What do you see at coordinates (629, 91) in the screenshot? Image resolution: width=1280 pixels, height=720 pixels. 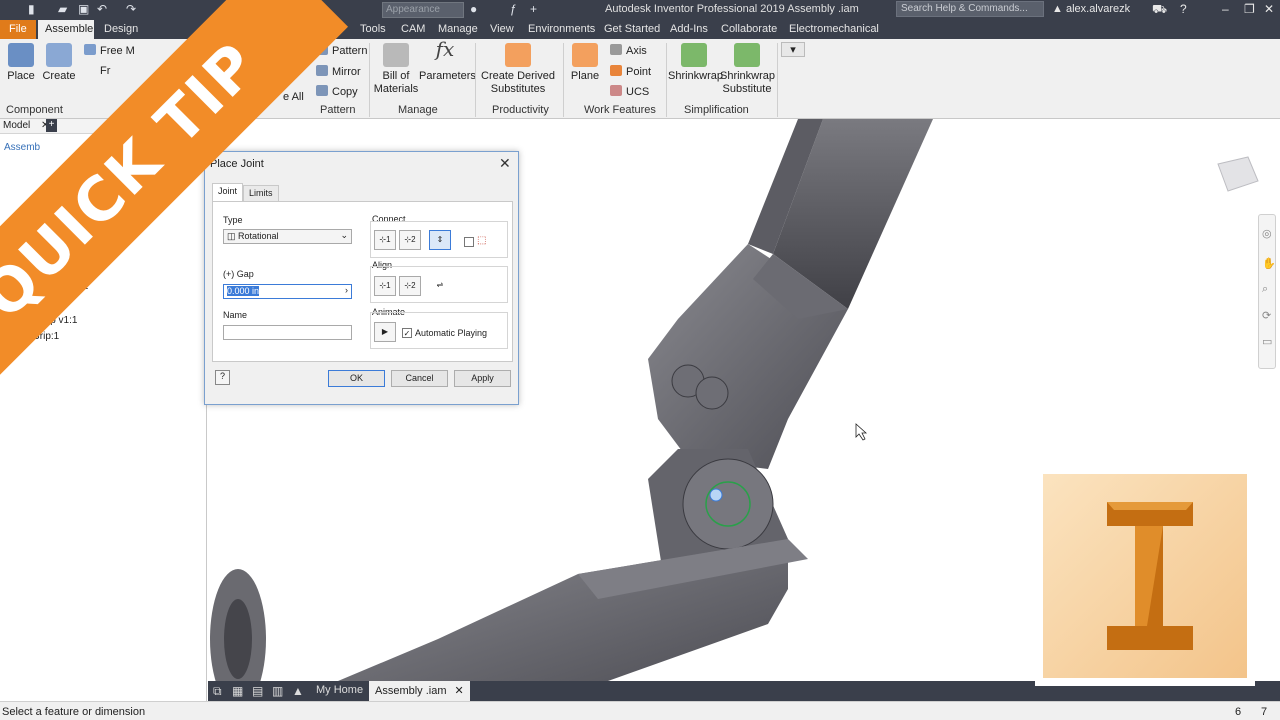 I see `ucs-button: UCS` at bounding box center [629, 91].